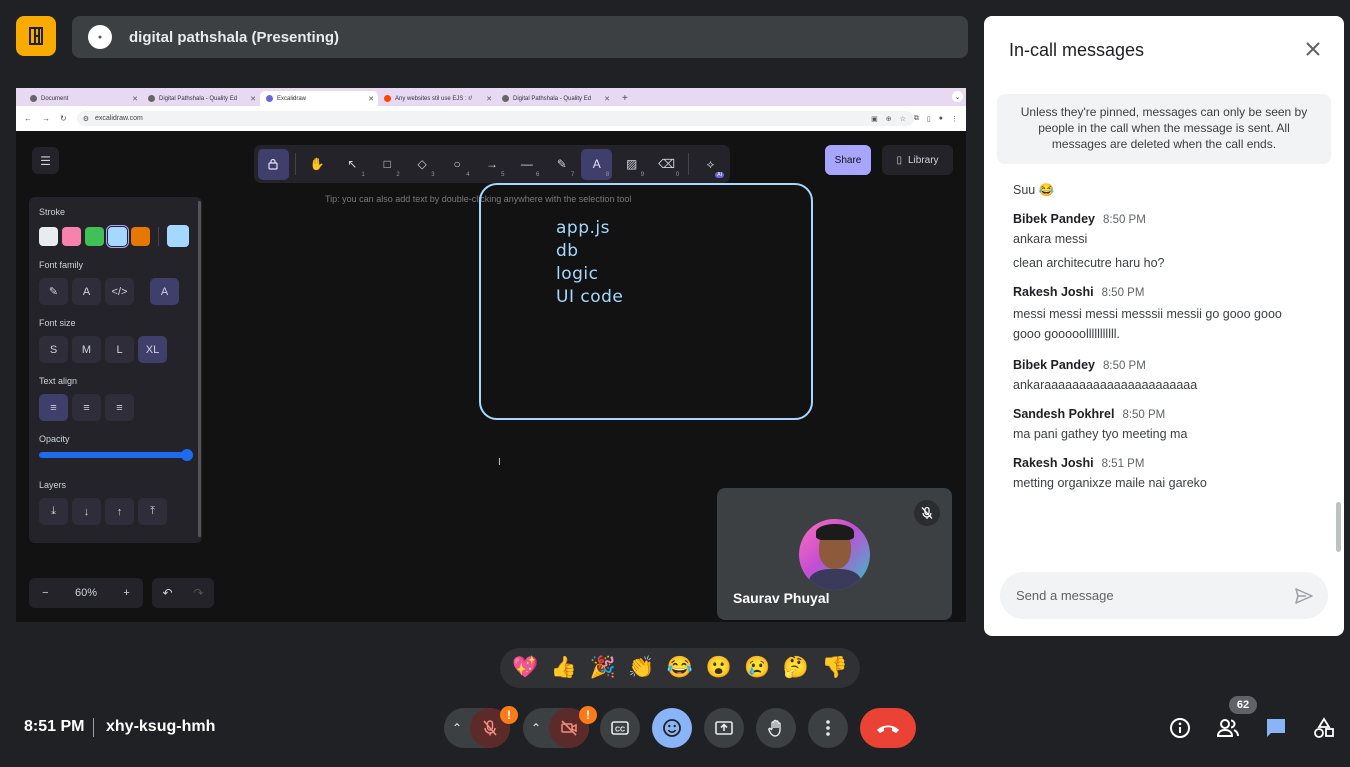 Image resolution: width=1350 pixels, height=767 pixels. Describe the element at coordinates (828, 728) in the screenshot. I see `more-options-button` at that location.